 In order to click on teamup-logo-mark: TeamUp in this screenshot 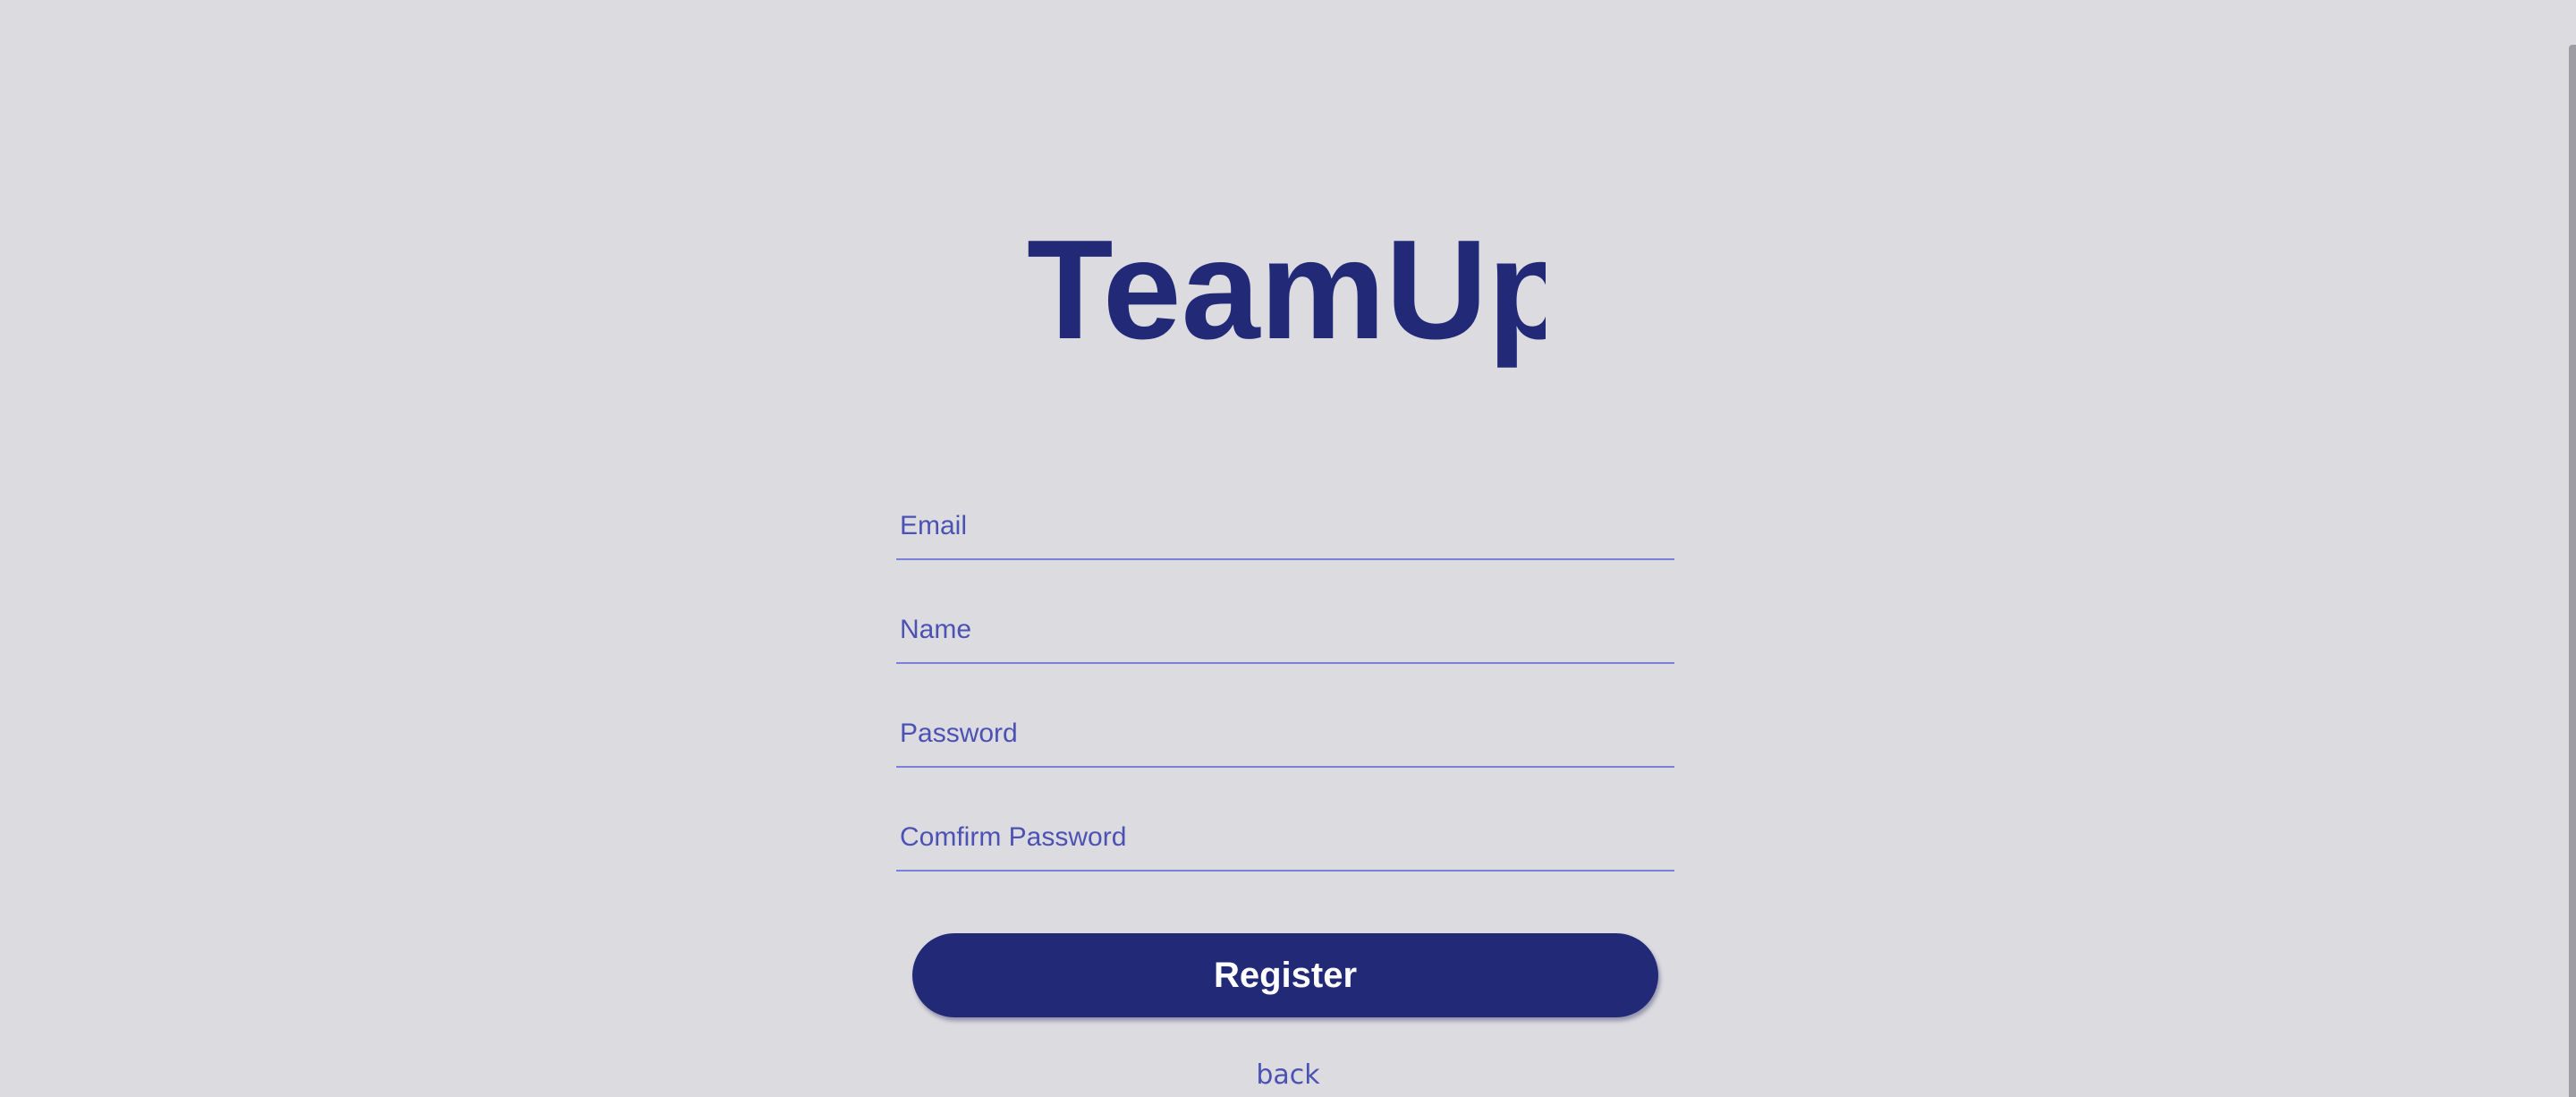, I will do `click(1286, 290)`.